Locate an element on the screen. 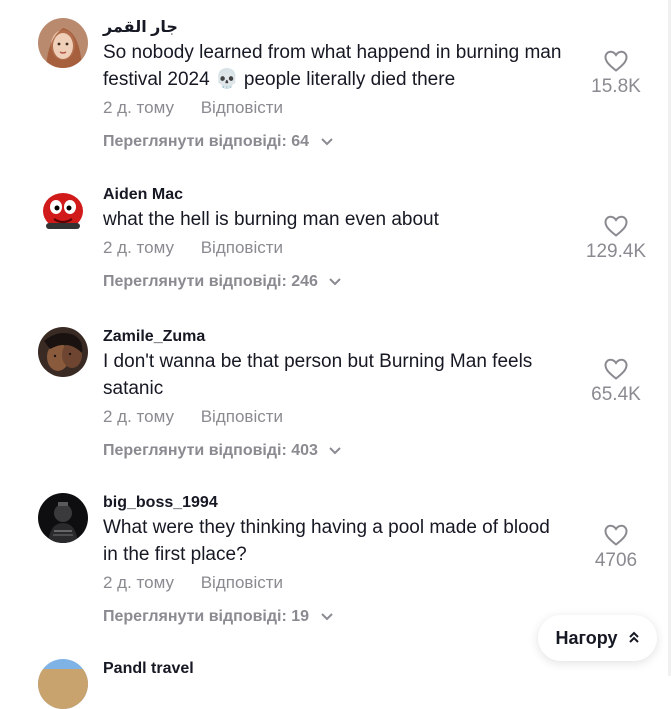 The height and width of the screenshot is (709, 671). comment-username: جار القمر is located at coordinates (343, 28).